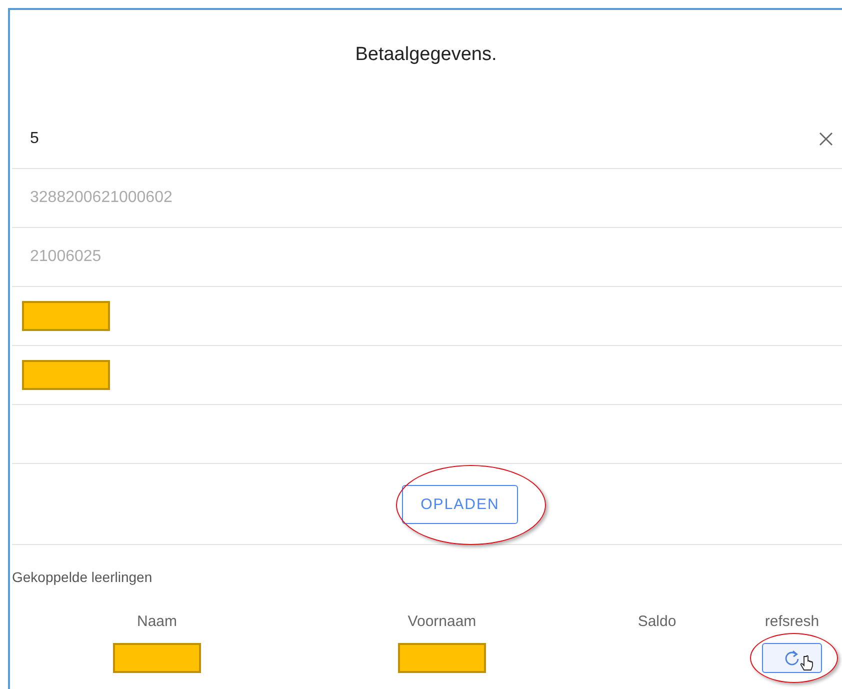 The image size is (842, 689). I want to click on input-field: 21006025, so click(424, 257).